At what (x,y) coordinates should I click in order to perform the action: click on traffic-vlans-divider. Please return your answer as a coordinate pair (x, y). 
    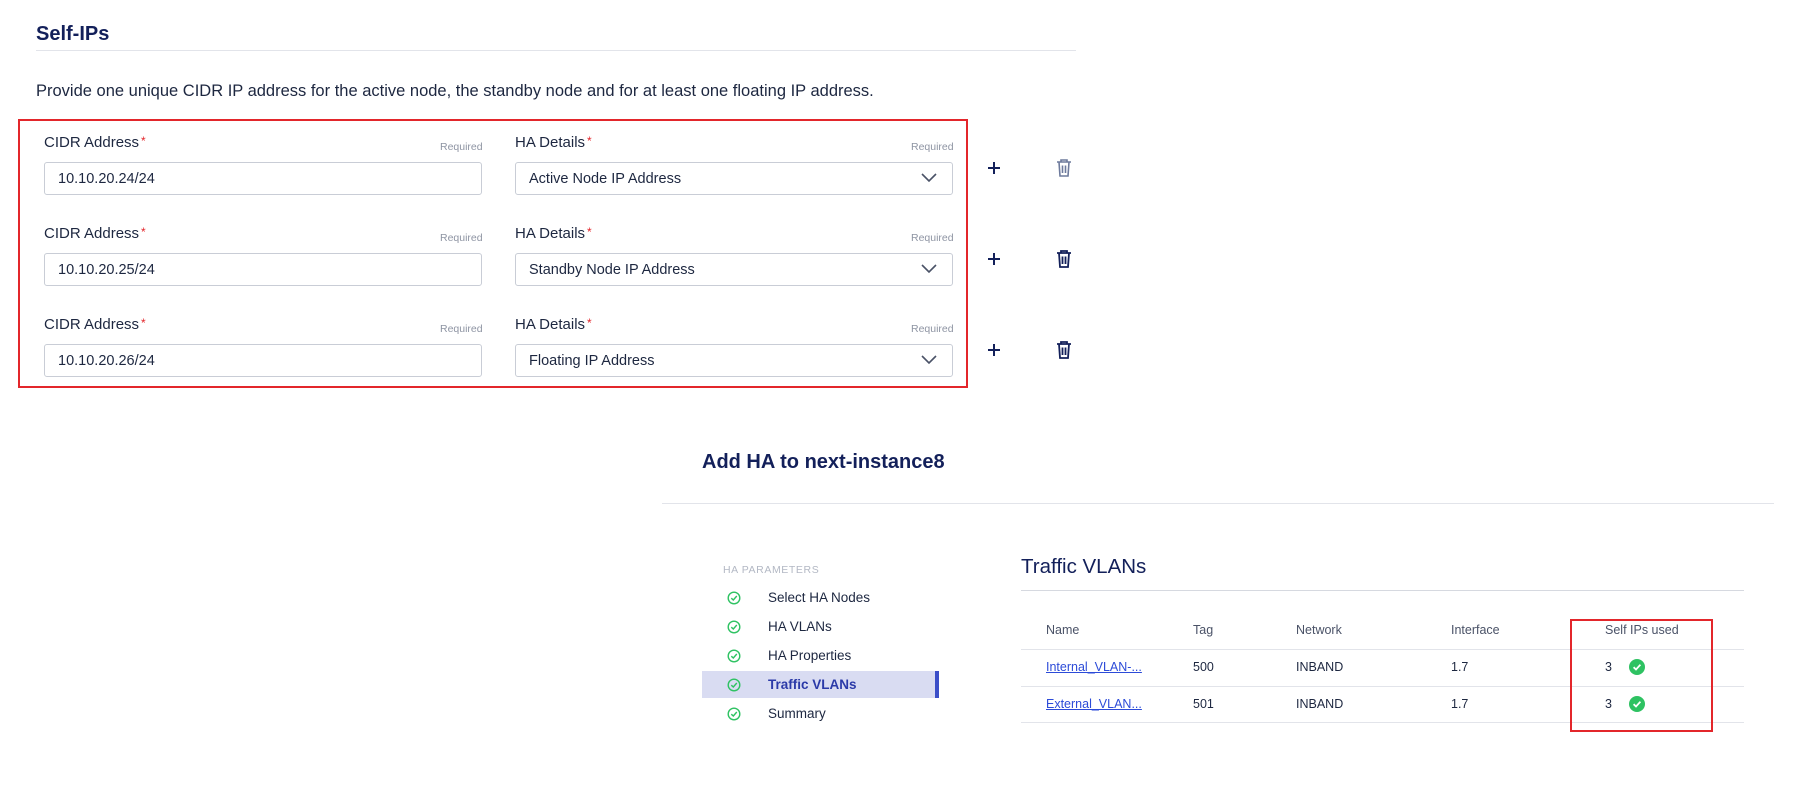
    Looking at the image, I should click on (1382, 590).